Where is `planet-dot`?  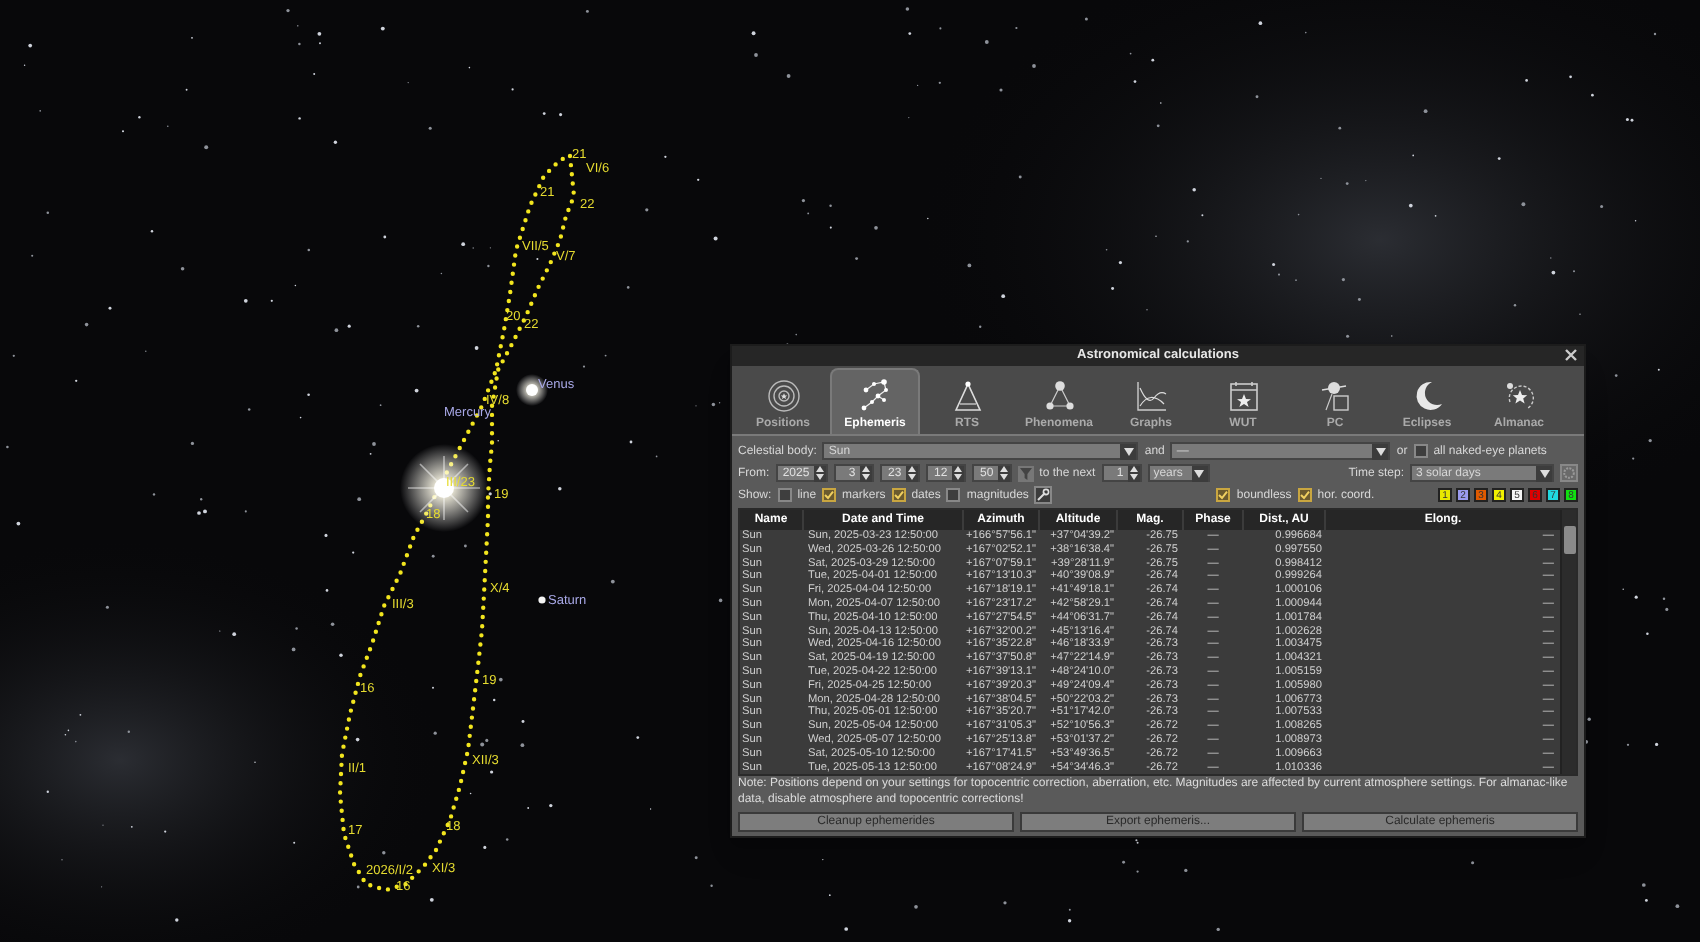
planet-dot is located at coordinates (542, 600).